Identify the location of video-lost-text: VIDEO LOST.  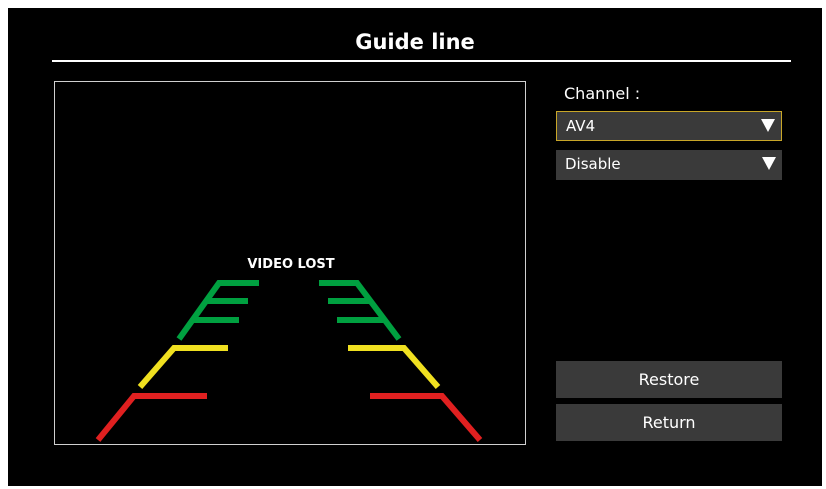
(291, 264).